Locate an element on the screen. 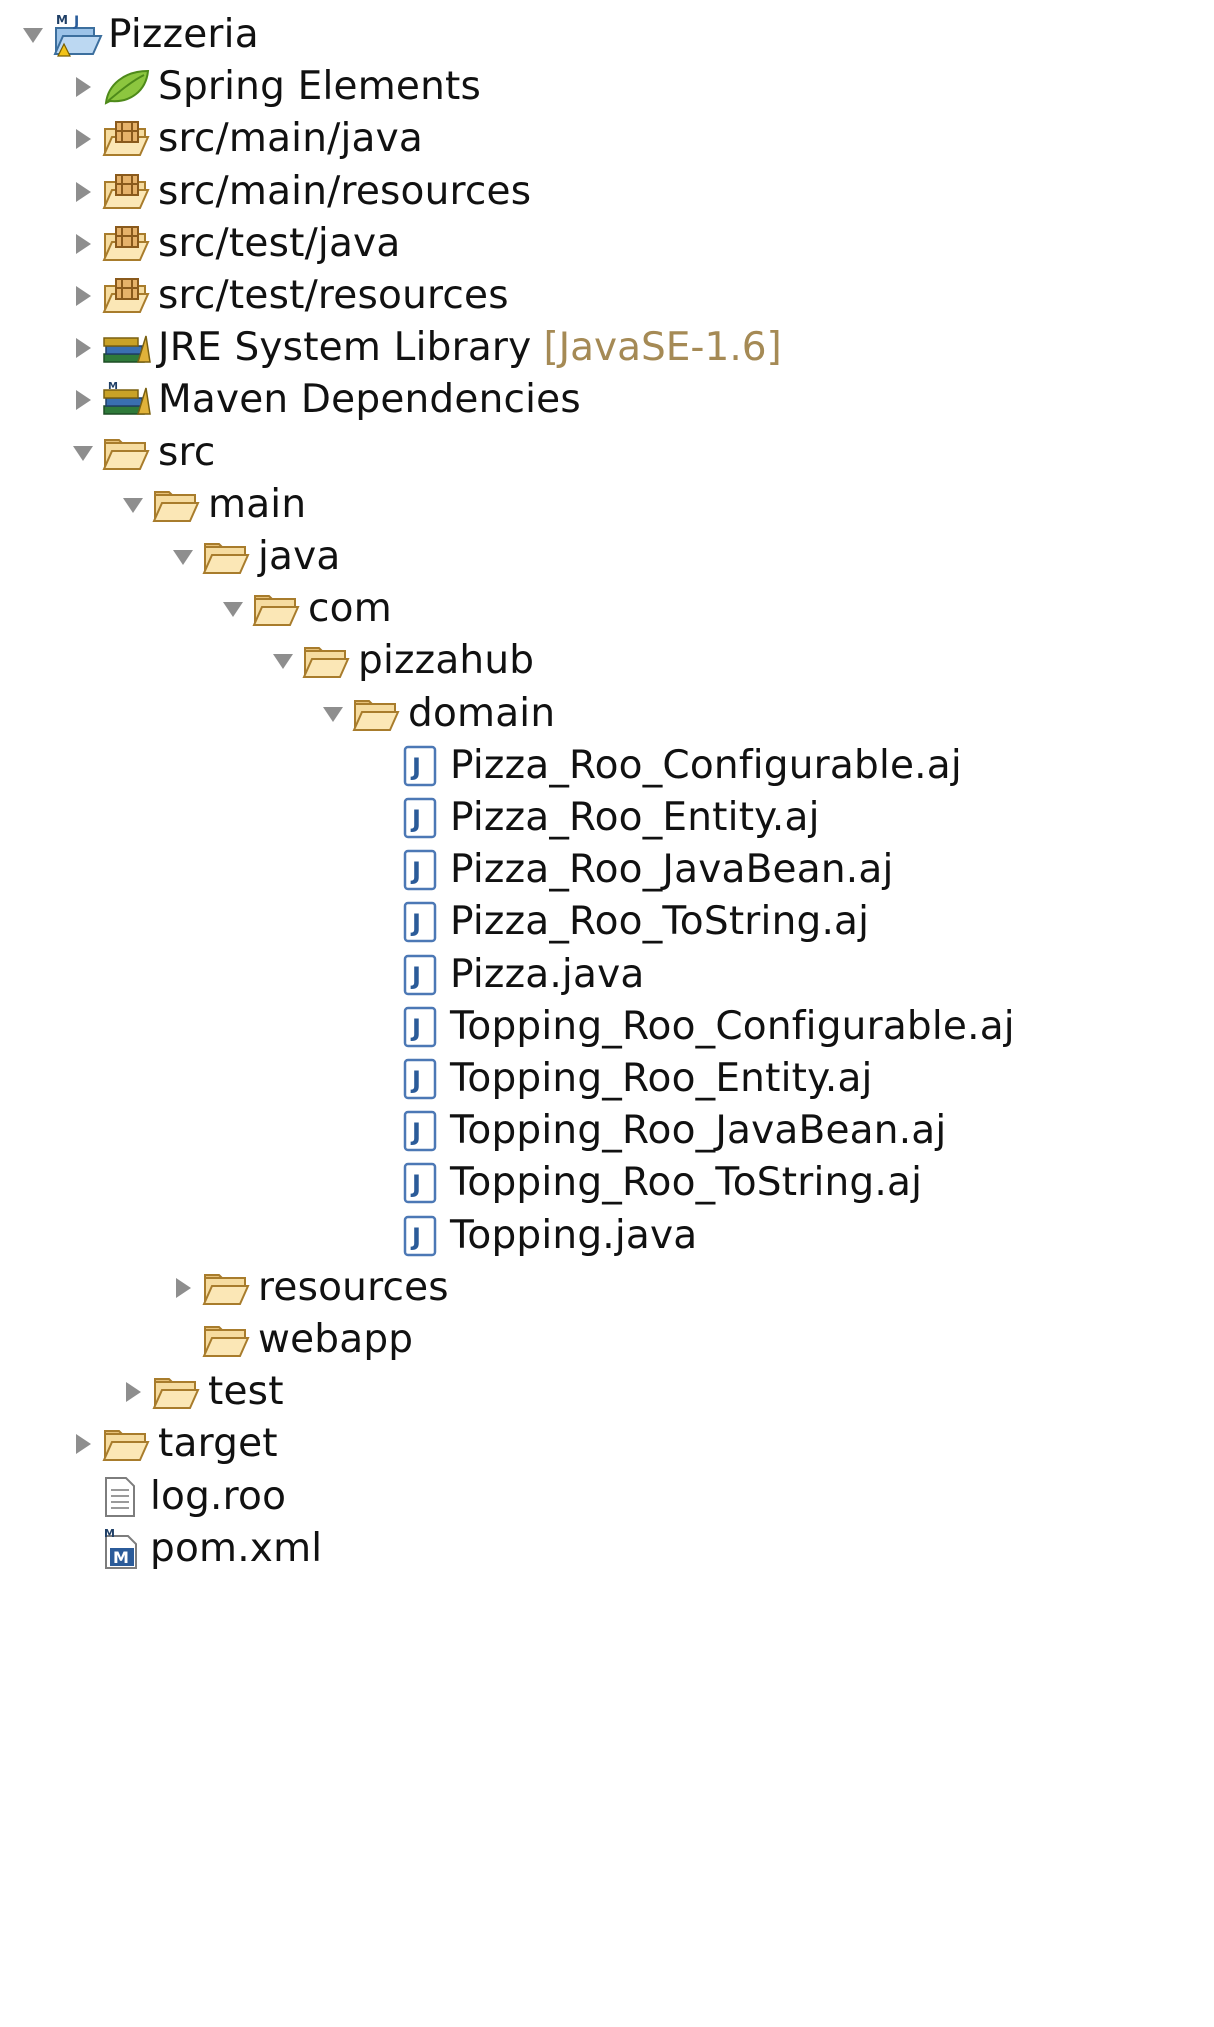 This screenshot has width=1214, height=2027. tree-item-label: pizzahub is located at coordinates (446, 661).